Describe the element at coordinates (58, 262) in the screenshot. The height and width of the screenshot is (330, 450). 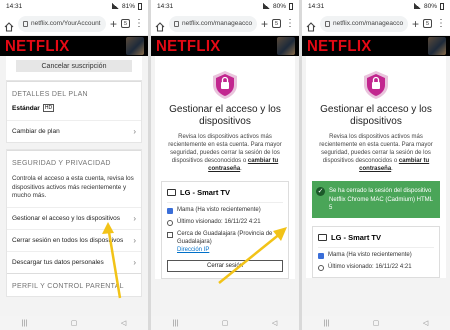
I see `download-data-label: Descargar tus datos personales` at that location.